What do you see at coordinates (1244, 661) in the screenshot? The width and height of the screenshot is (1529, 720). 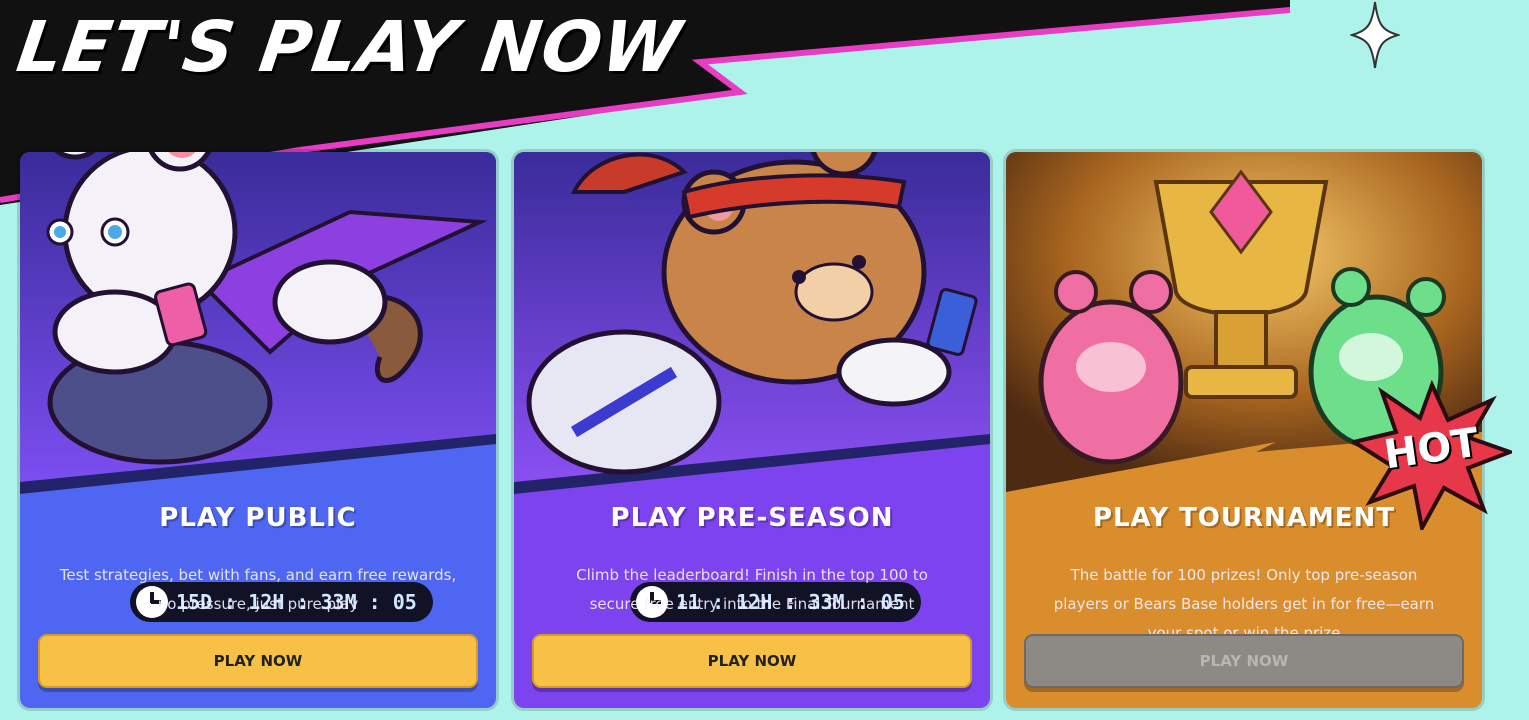 I see `play-now-button-disabled: PLAY NOW` at bounding box center [1244, 661].